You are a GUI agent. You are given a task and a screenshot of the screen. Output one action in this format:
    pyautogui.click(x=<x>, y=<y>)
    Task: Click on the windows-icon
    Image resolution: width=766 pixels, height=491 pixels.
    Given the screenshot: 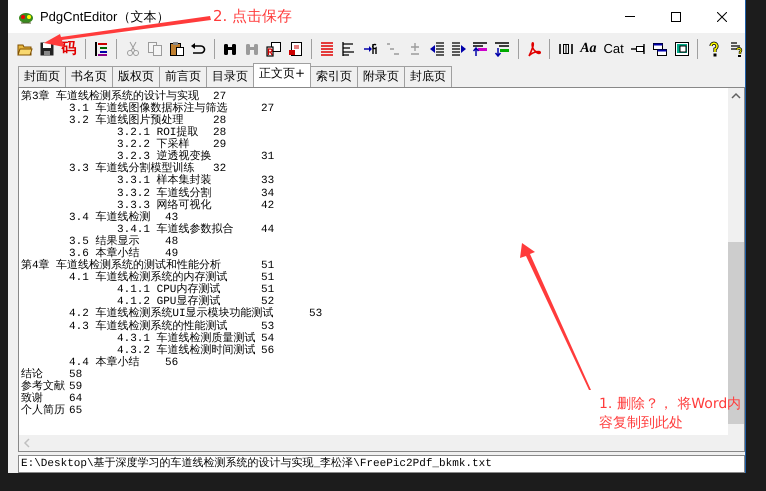 What is the action you would take?
    pyautogui.click(x=660, y=48)
    